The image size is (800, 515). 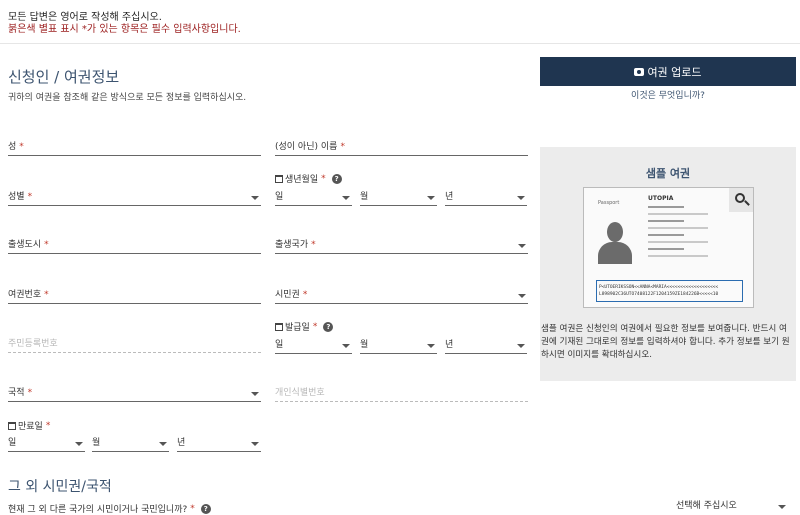 What do you see at coordinates (313, 344) in the screenshot?
I see `issue-day-select: 일` at bounding box center [313, 344].